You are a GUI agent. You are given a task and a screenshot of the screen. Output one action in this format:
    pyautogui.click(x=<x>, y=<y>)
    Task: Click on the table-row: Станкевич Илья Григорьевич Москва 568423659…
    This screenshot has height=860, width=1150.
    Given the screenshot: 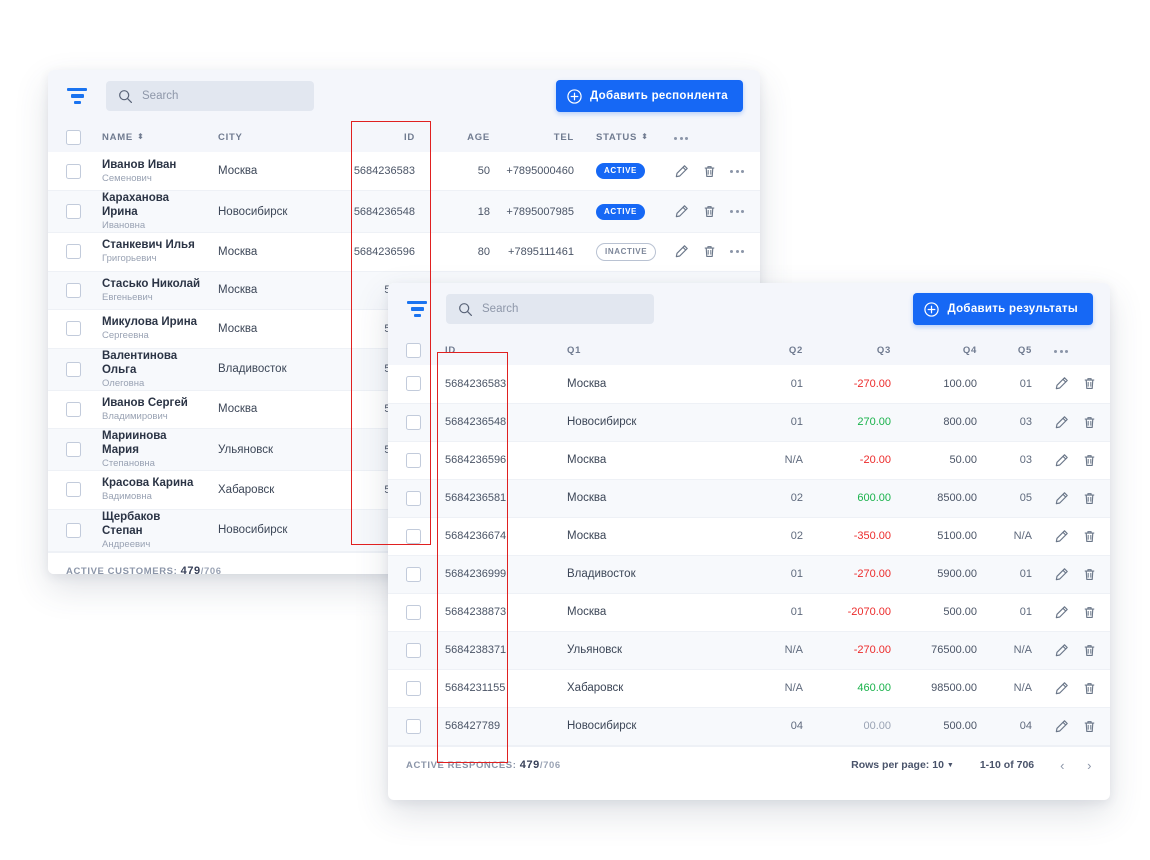 What is the action you would take?
    pyautogui.click(x=404, y=252)
    